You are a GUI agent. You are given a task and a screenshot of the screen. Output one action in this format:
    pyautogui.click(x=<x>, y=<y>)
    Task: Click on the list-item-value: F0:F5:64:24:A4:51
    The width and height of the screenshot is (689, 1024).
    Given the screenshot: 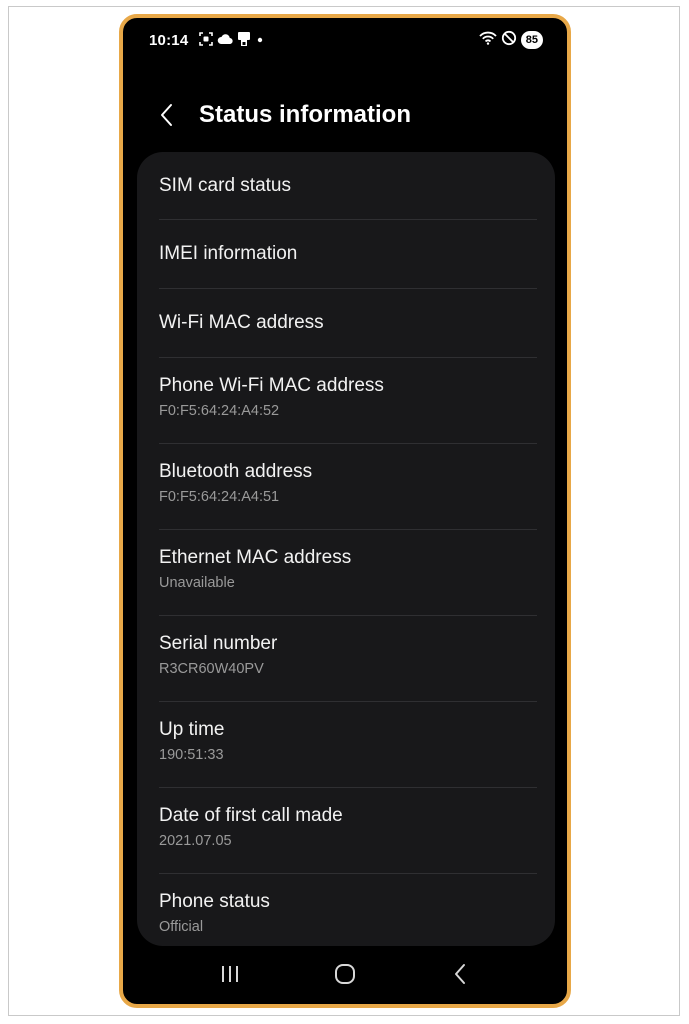 What is the action you would take?
    pyautogui.click(x=219, y=497)
    